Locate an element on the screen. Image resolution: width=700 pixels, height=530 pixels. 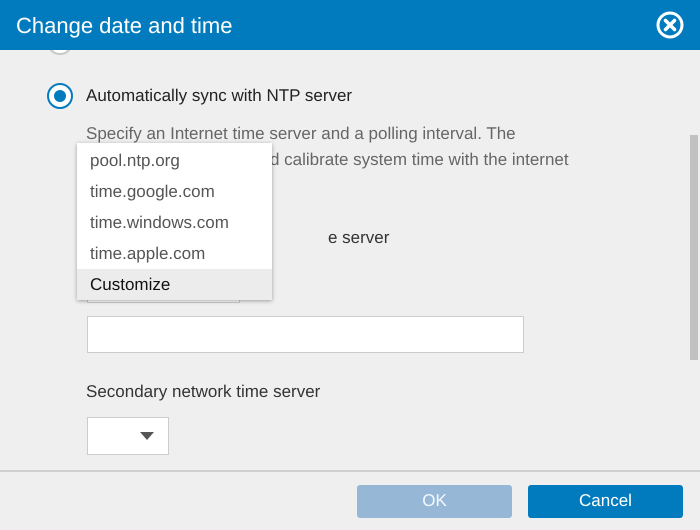
option-label: Automatically sync with NTP server is located at coordinates (219, 96).